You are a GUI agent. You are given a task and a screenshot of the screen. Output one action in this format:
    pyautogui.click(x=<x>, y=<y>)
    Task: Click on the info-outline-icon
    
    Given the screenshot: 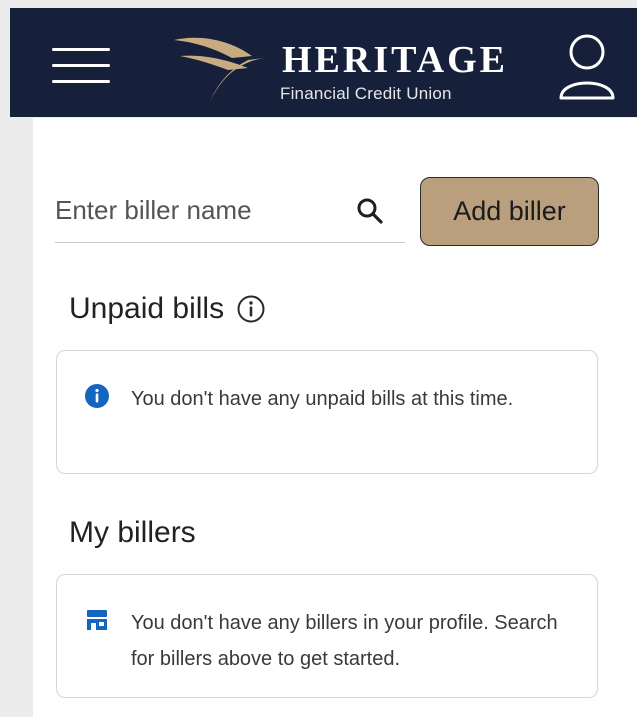 What is the action you would take?
    pyautogui.click(x=251, y=309)
    